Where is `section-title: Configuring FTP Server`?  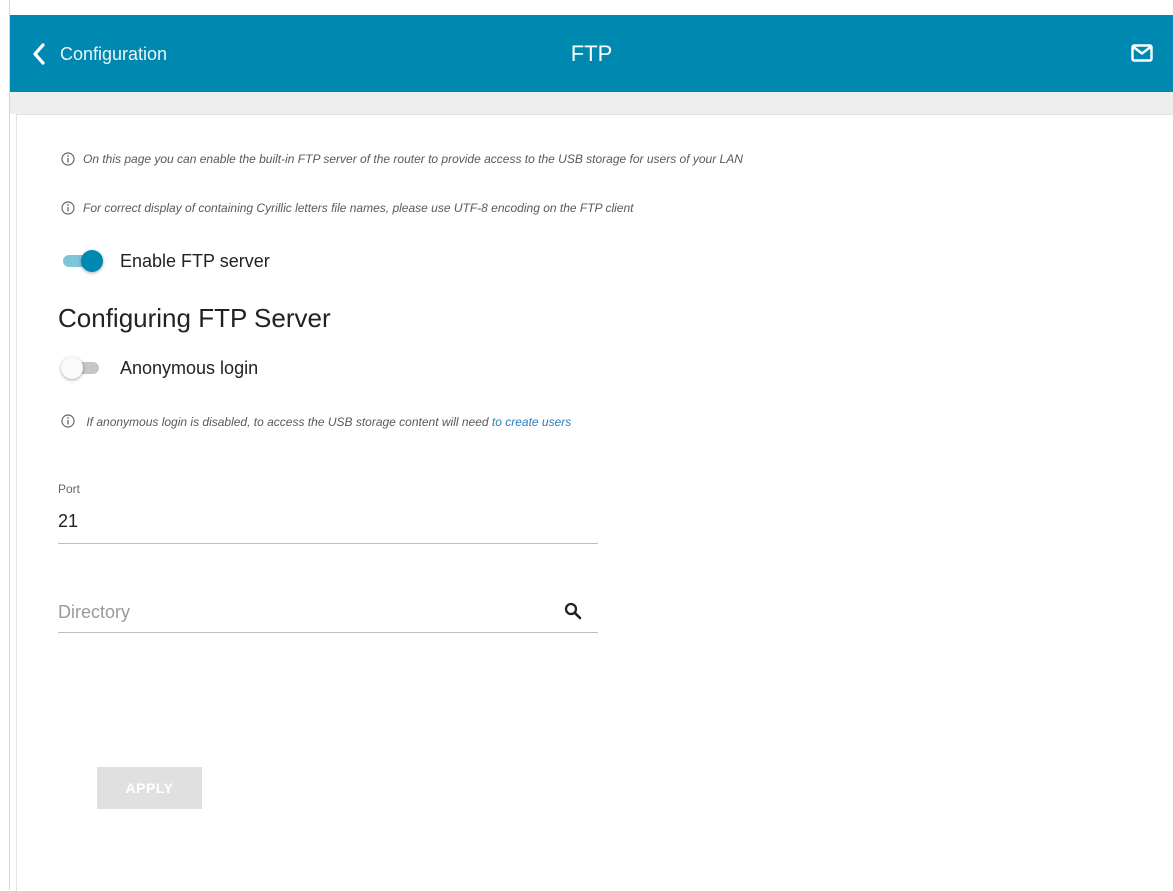 section-title: Configuring FTP Server is located at coordinates (194, 318).